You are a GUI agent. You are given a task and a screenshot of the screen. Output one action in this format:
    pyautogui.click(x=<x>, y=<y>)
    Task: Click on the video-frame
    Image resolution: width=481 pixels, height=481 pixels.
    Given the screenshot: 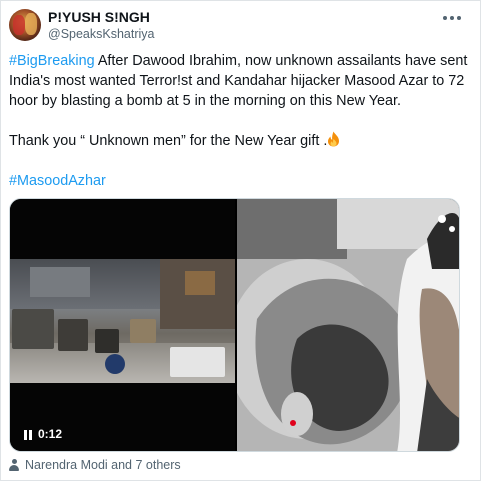 What is the action you would take?
    pyautogui.click(x=122, y=321)
    